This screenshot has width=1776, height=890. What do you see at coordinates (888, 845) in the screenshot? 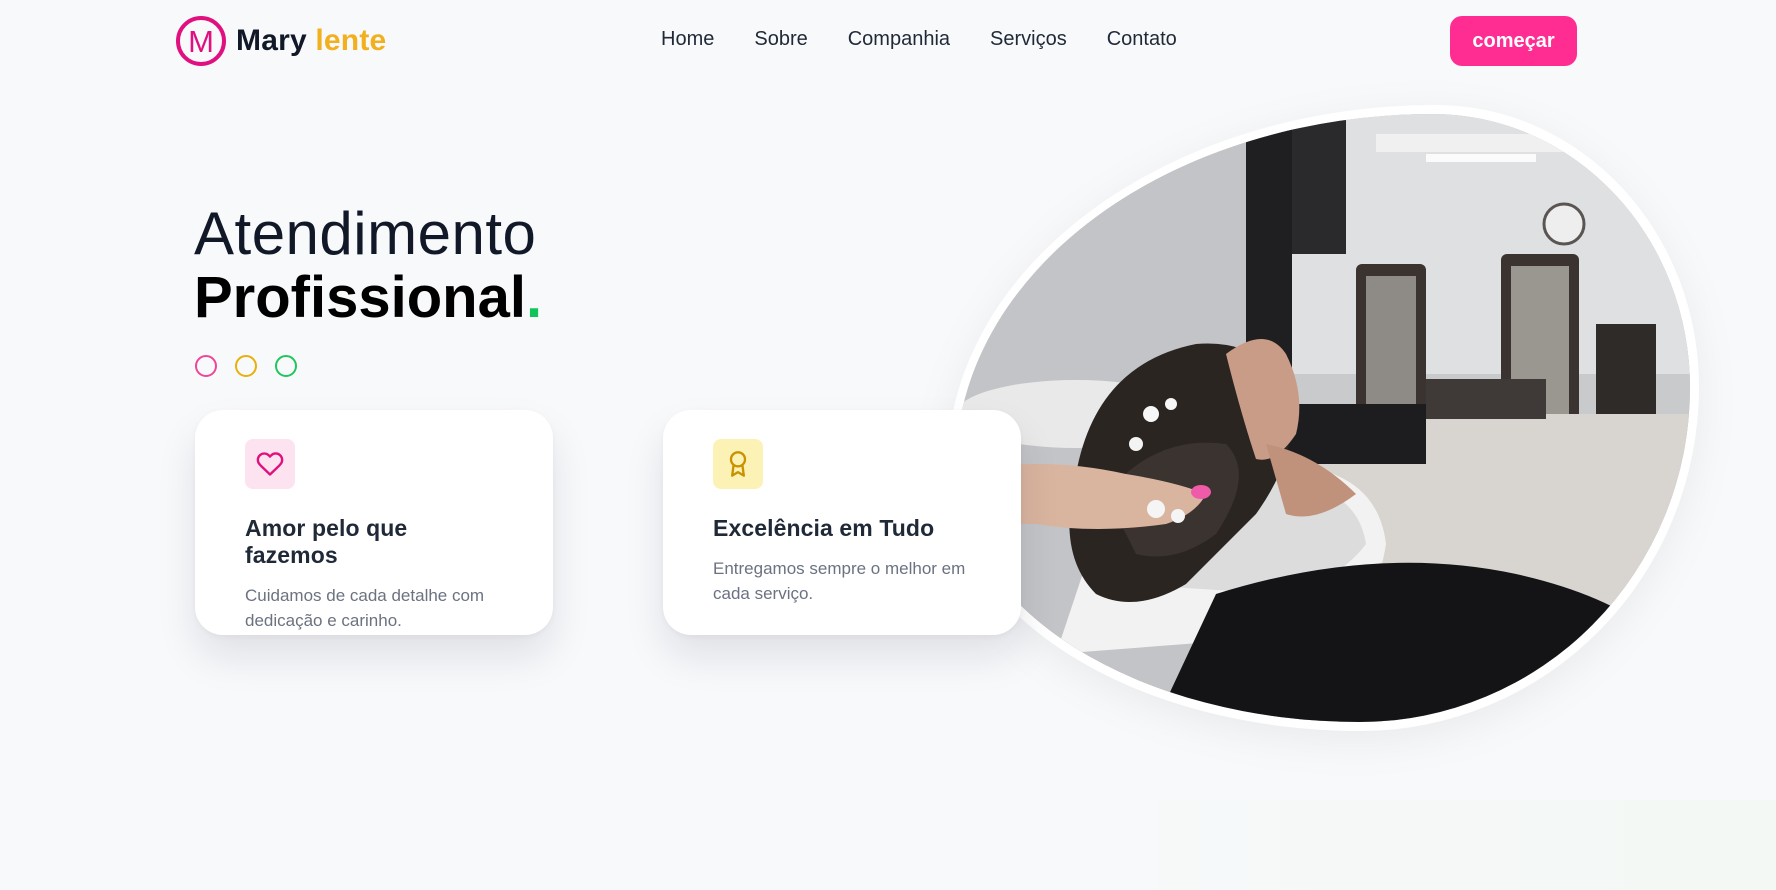
I see `page-bottom-gradient` at bounding box center [888, 845].